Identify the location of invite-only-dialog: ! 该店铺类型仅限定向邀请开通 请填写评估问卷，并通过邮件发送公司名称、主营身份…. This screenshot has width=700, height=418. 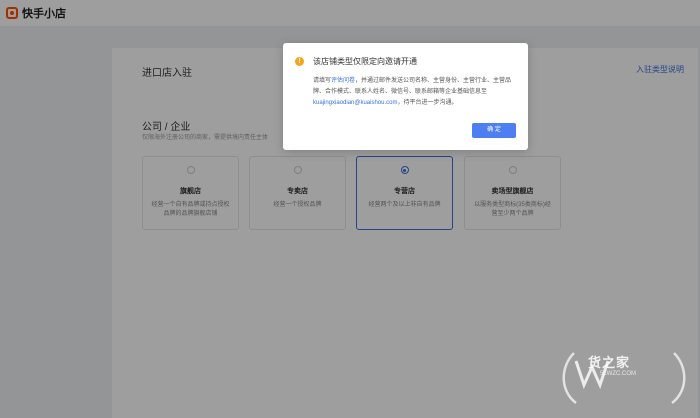
(405, 96).